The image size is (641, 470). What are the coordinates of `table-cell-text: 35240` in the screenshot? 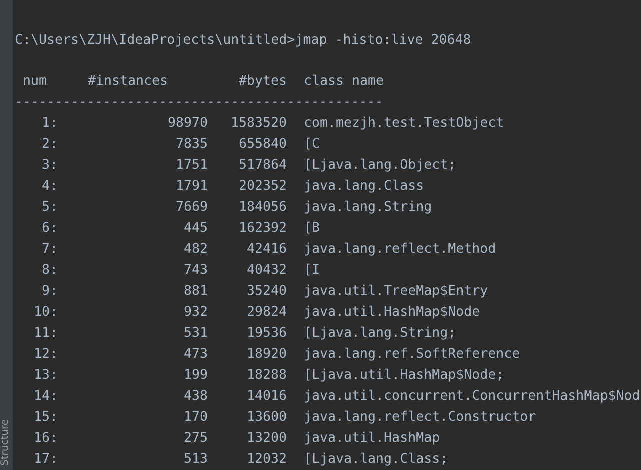 It's located at (266, 292).